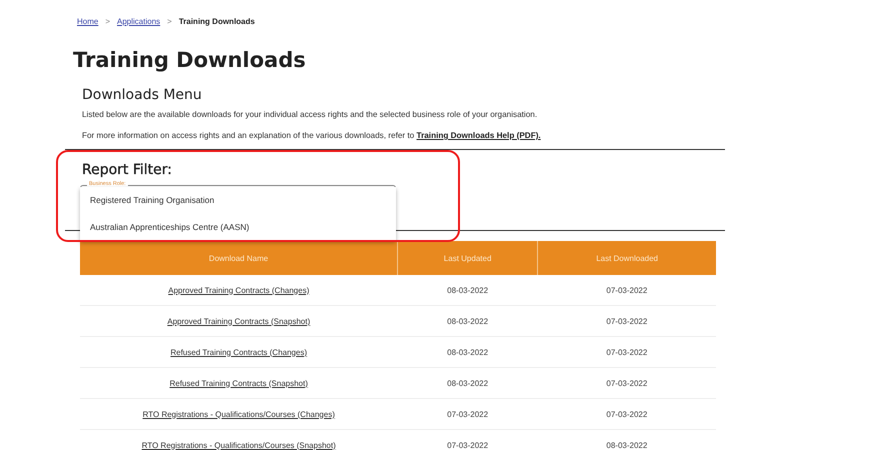 The width and height of the screenshot is (877, 450). Describe the element at coordinates (127, 170) in the screenshot. I see `filter-heading: Report Filter:` at that location.